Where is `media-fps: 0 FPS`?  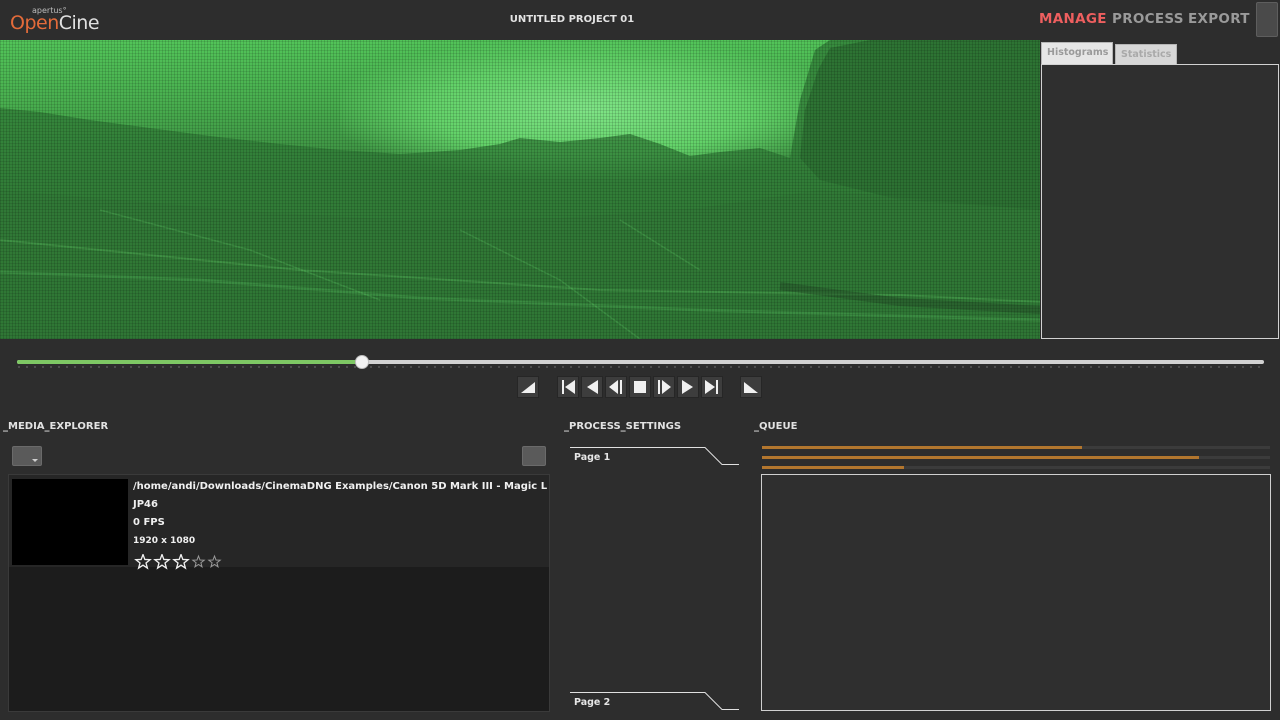
media-fps: 0 FPS is located at coordinates (149, 522).